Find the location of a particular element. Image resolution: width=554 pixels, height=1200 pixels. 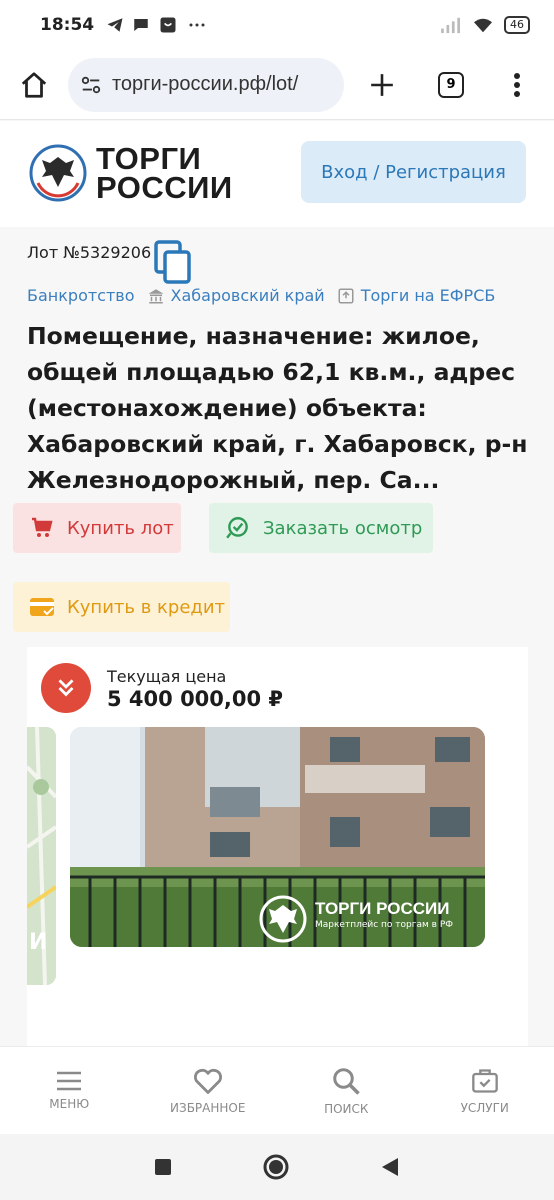

new-tab-button is located at coordinates (382, 85).